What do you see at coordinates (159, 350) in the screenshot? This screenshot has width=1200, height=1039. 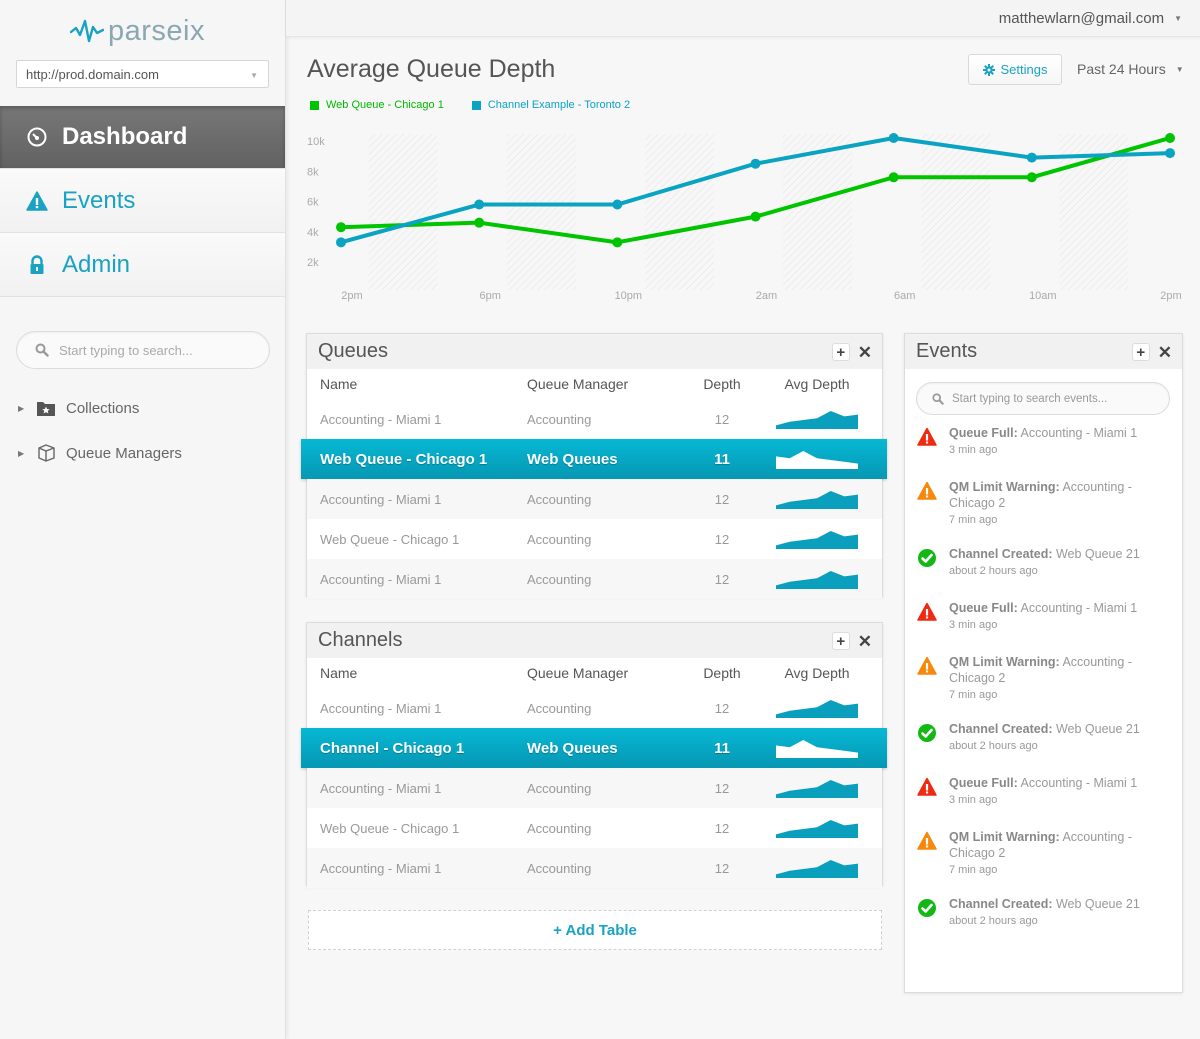 I see `sidebar-search-input` at bounding box center [159, 350].